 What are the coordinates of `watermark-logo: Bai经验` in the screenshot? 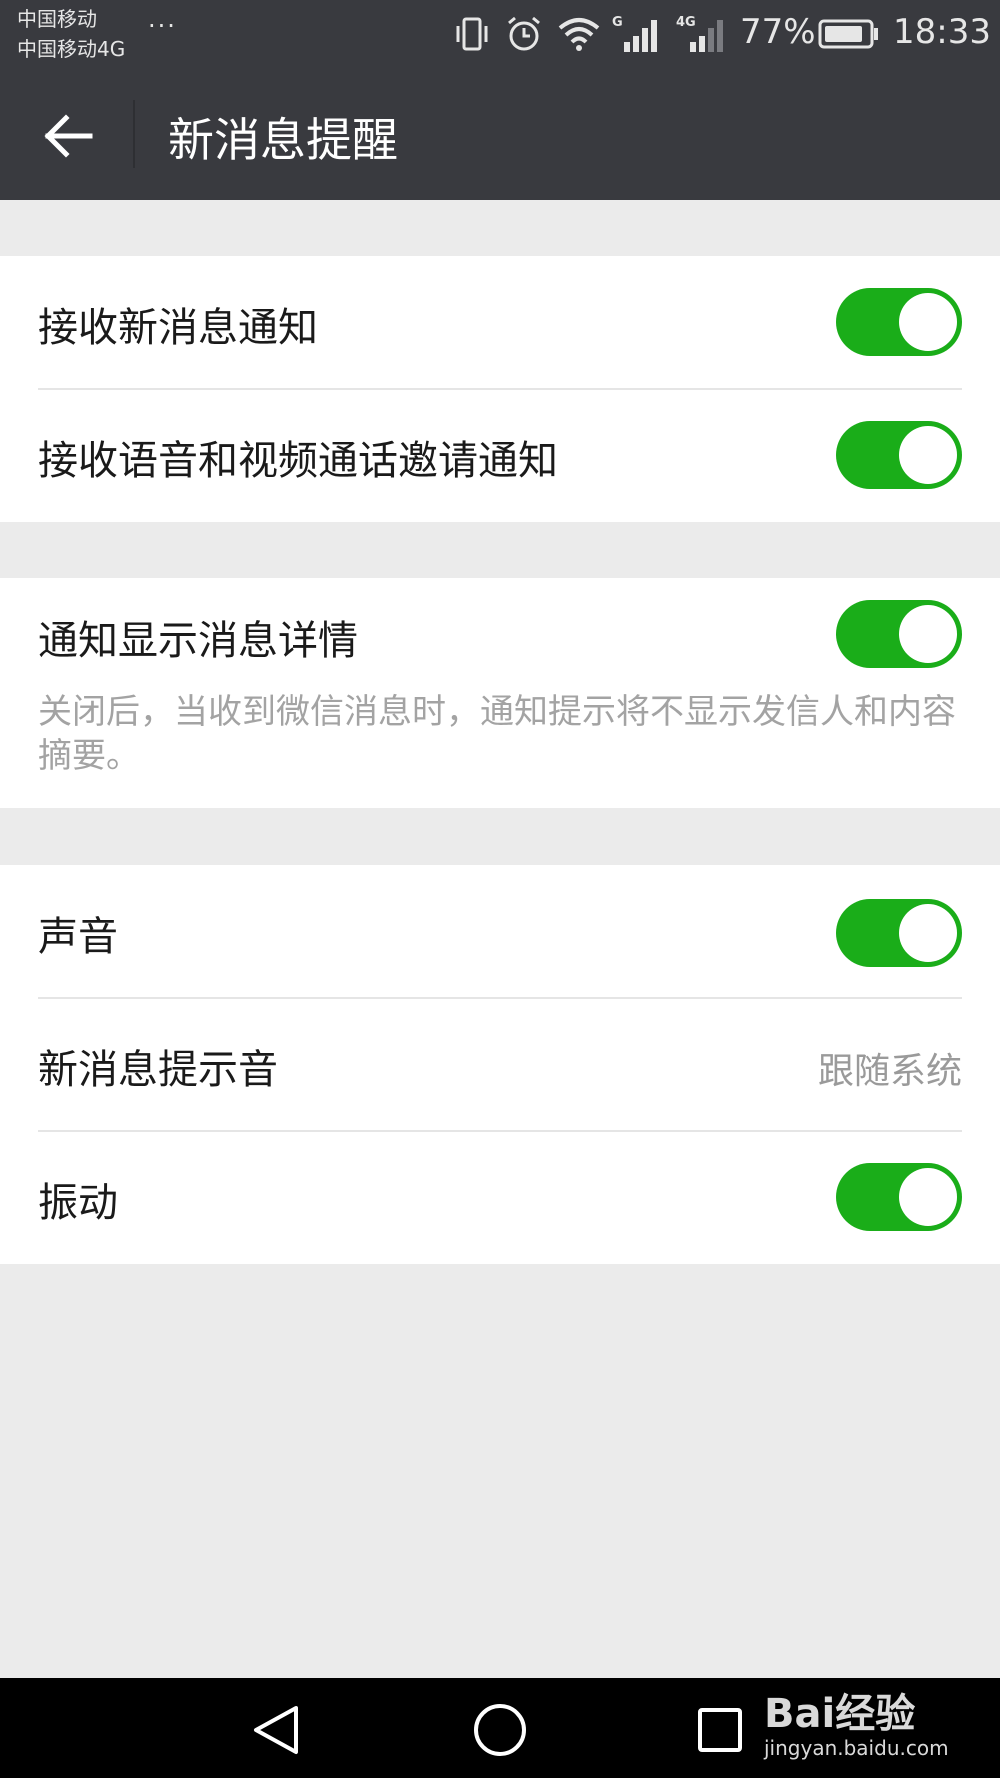 It's located at (840, 1714).